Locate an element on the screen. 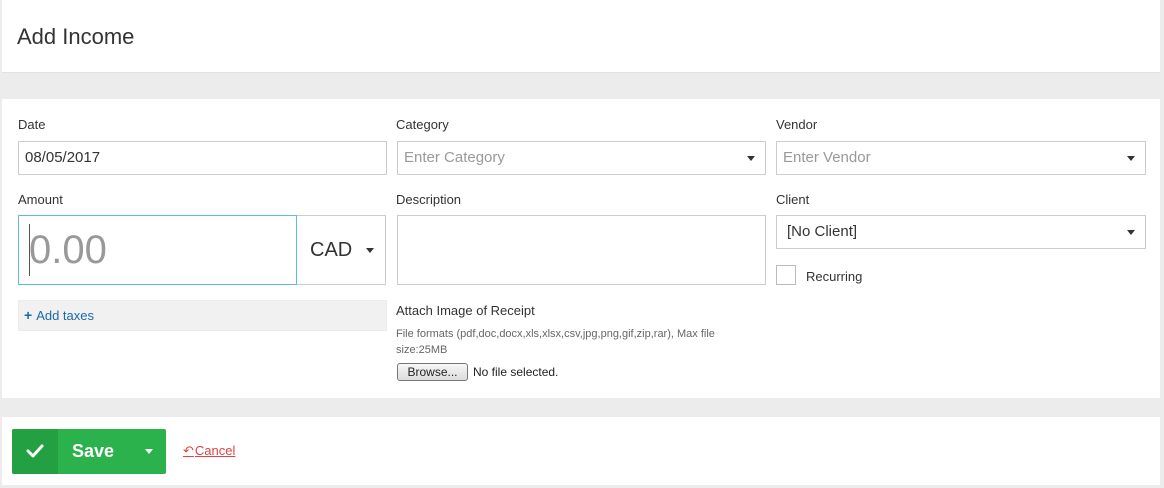 The image size is (1164, 488). currency-select: CAD is located at coordinates (341, 250).